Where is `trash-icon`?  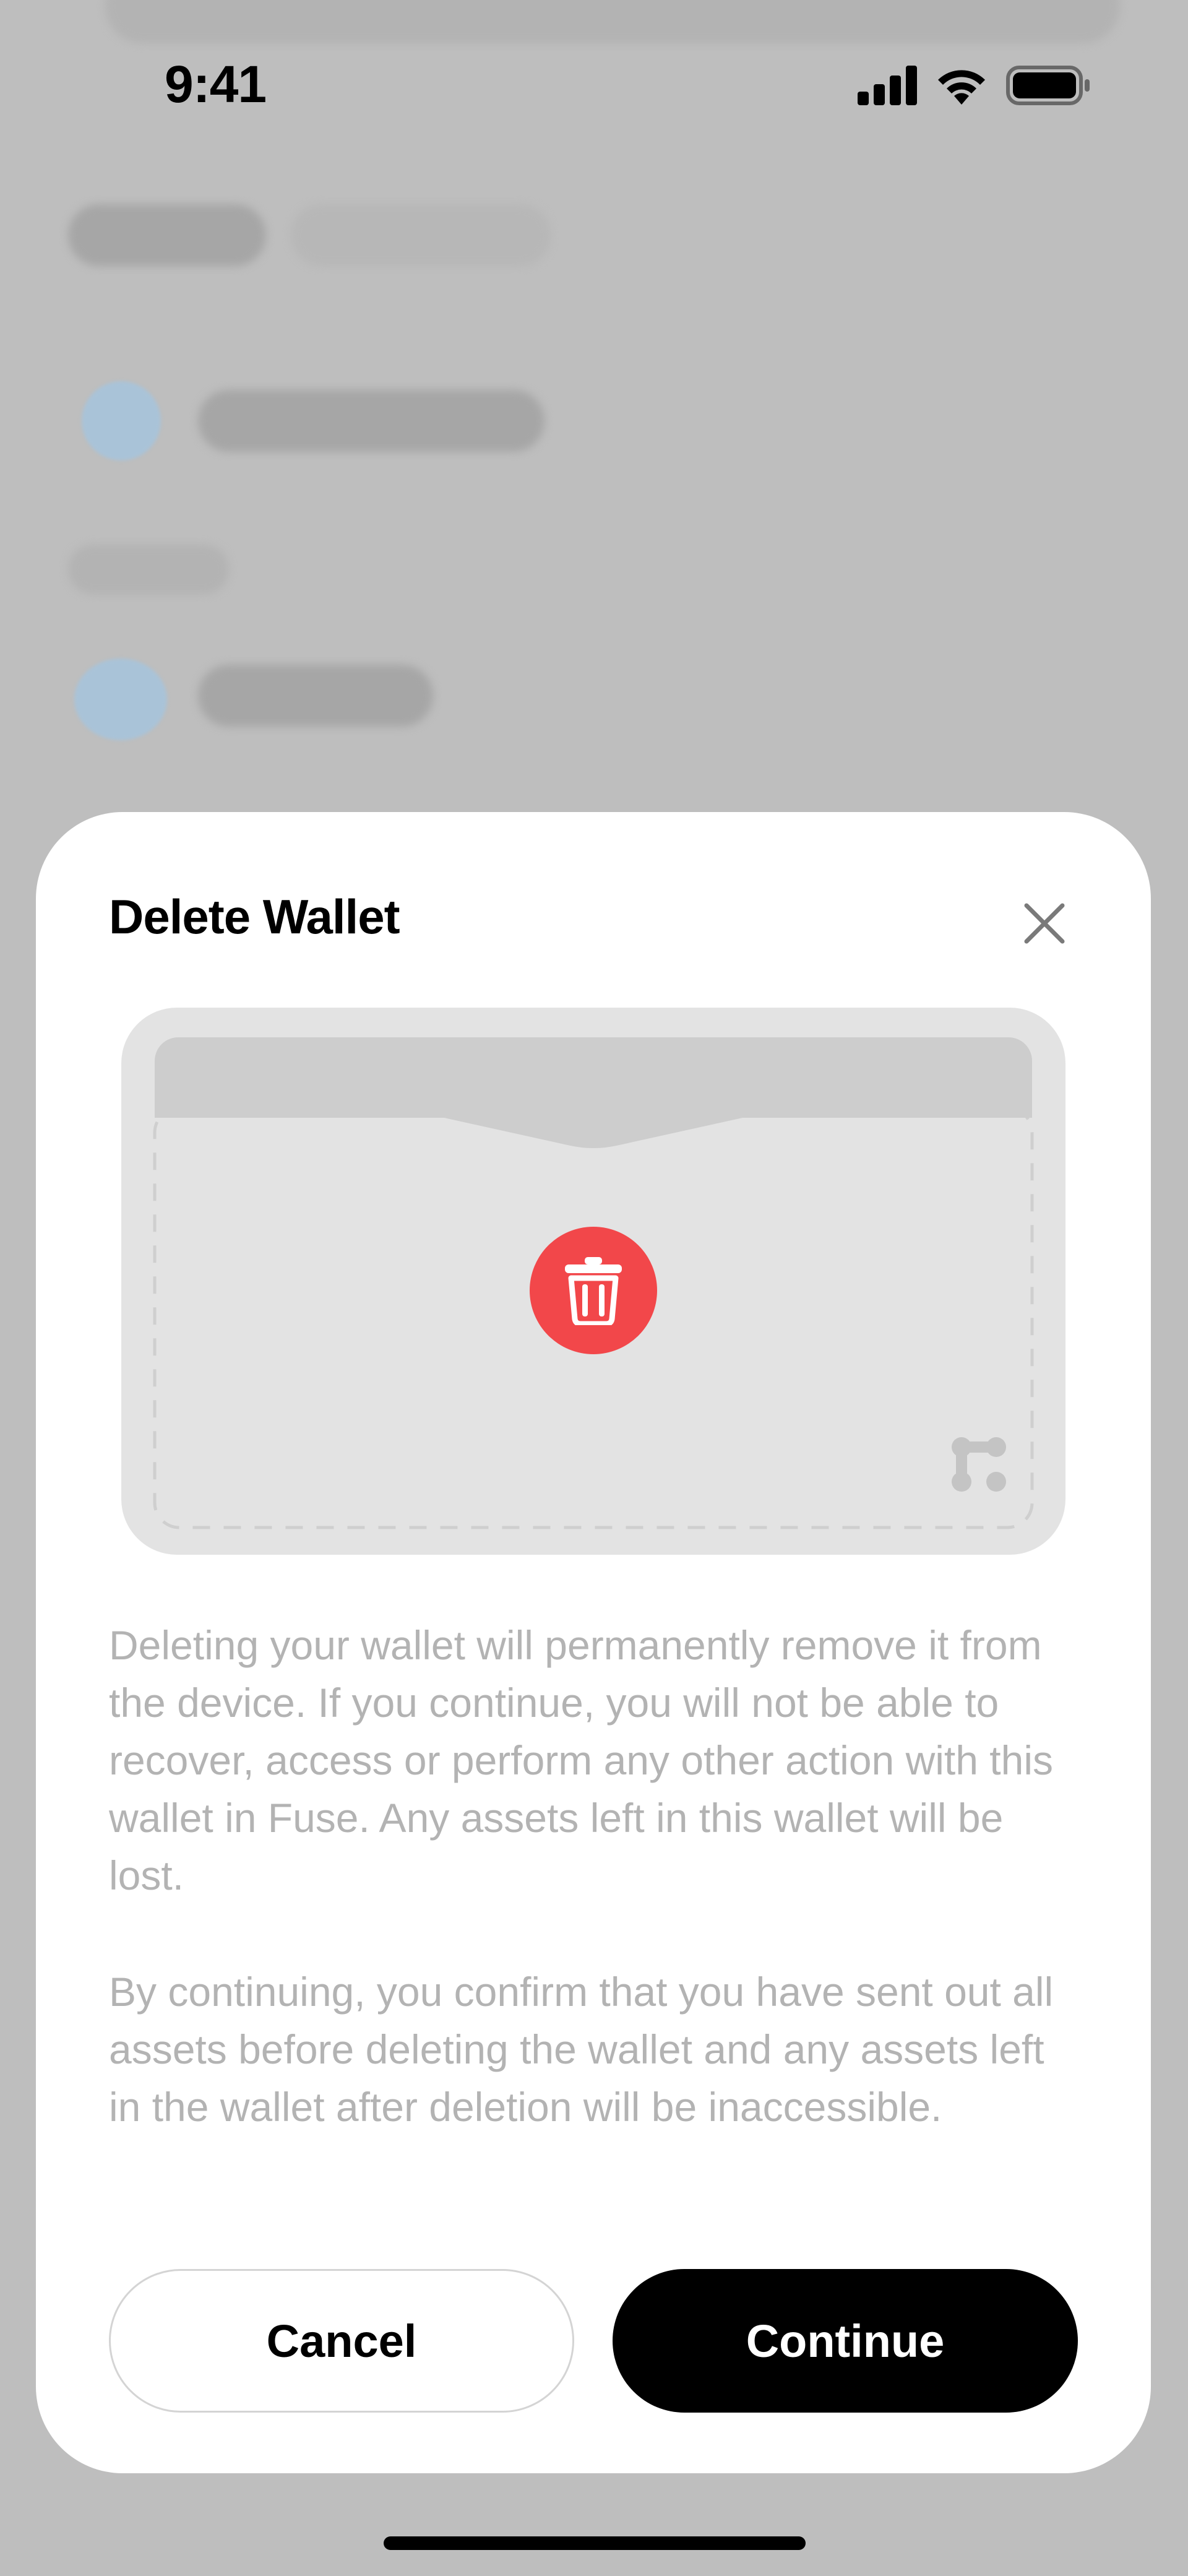
trash-icon is located at coordinates (593, 1291).